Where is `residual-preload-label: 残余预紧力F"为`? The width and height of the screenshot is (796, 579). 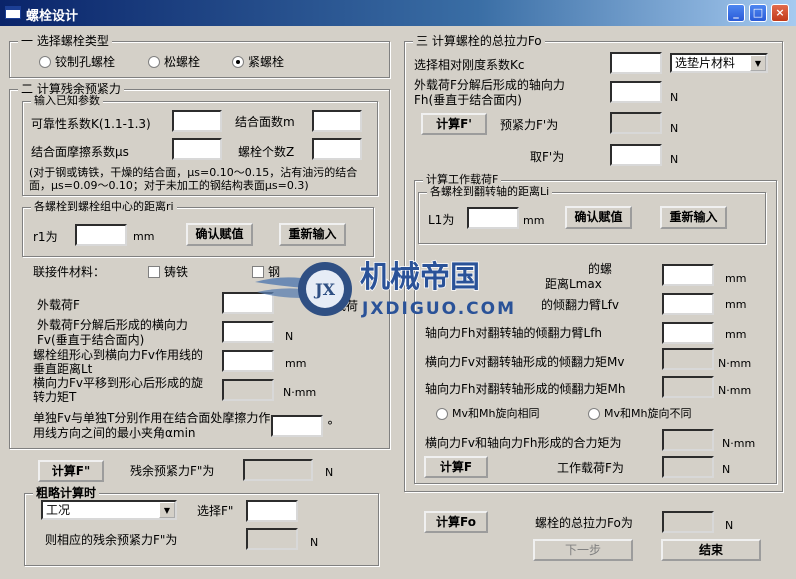
residual-preload-label: 残余预紧力F"为 is located at coordinates (172, 471).